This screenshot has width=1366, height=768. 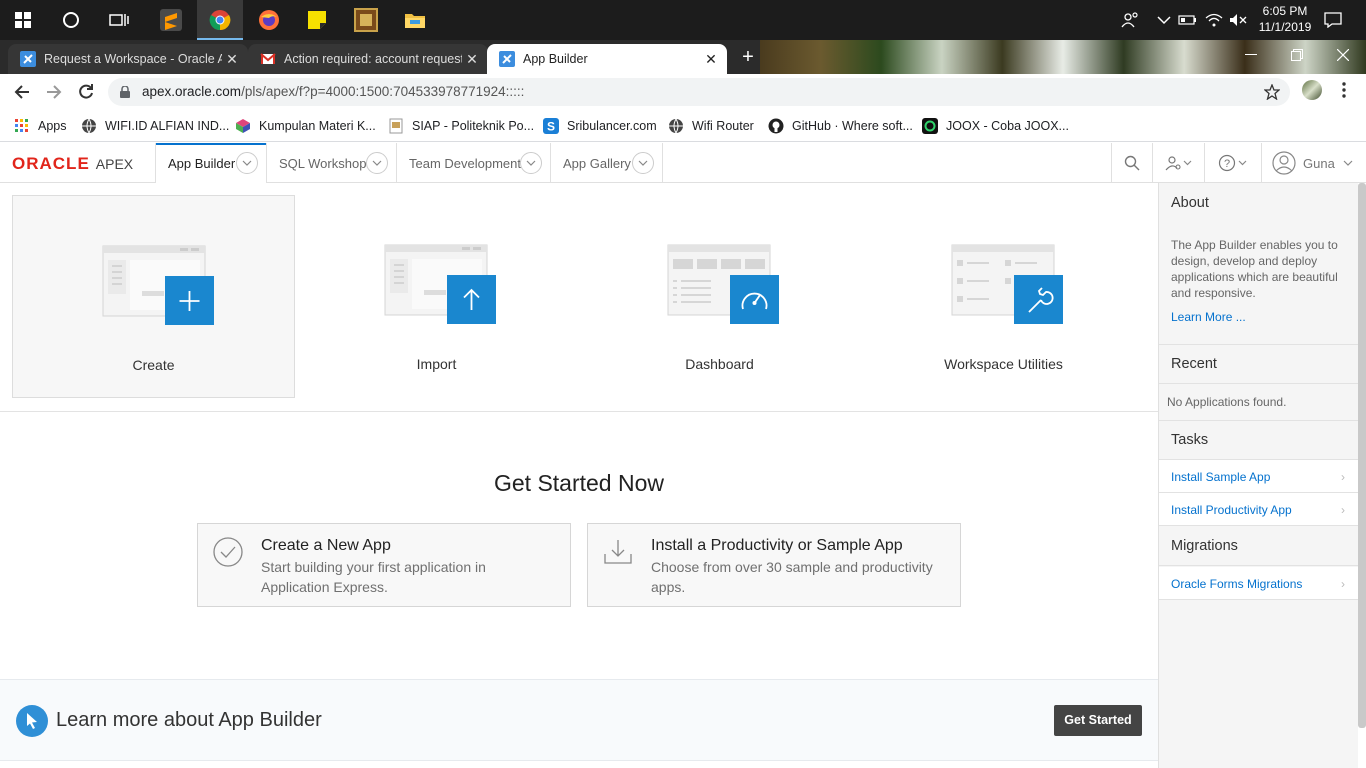 What do you see at coordinates (1259, 547) in the screenshot?
I see `migrations-heading: Migrations` at bounding box center [1259, 547].